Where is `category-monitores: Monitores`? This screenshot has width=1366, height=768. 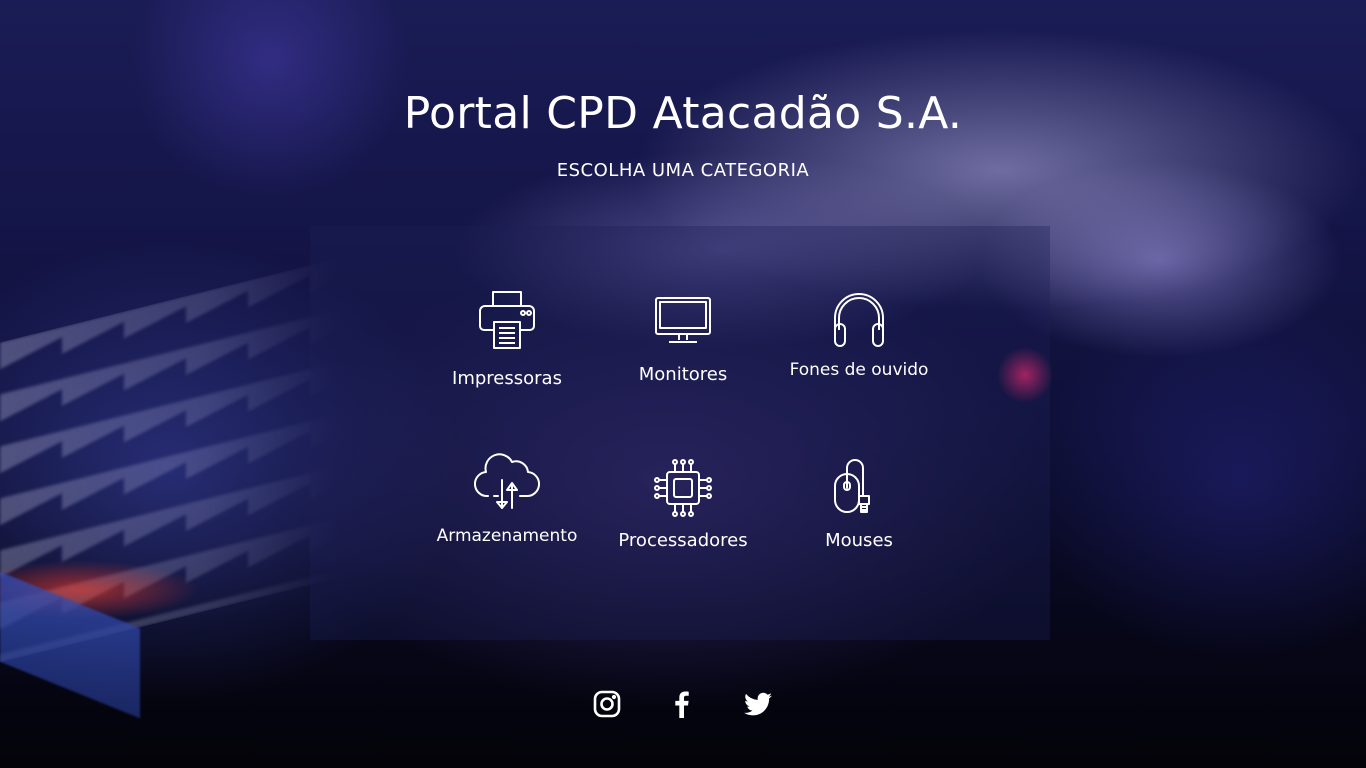
category-monitores: Monitores is located at coordinates (683, 339).